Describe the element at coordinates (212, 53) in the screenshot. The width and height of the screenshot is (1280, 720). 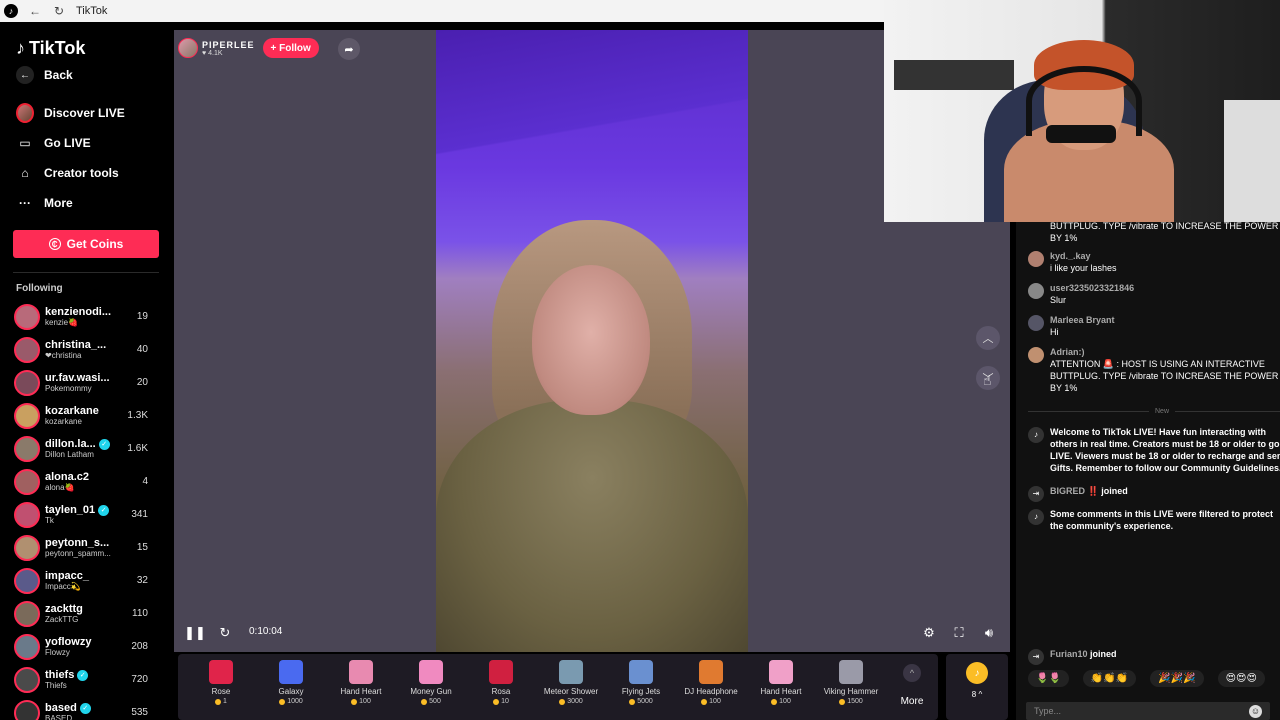
I see `host-likes: ♥ 4.1K` at that location.